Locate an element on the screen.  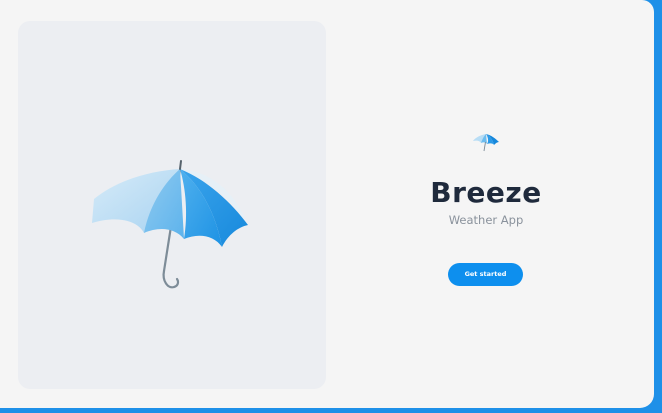
app-title: Breeze is located at coordinates (486, 192).